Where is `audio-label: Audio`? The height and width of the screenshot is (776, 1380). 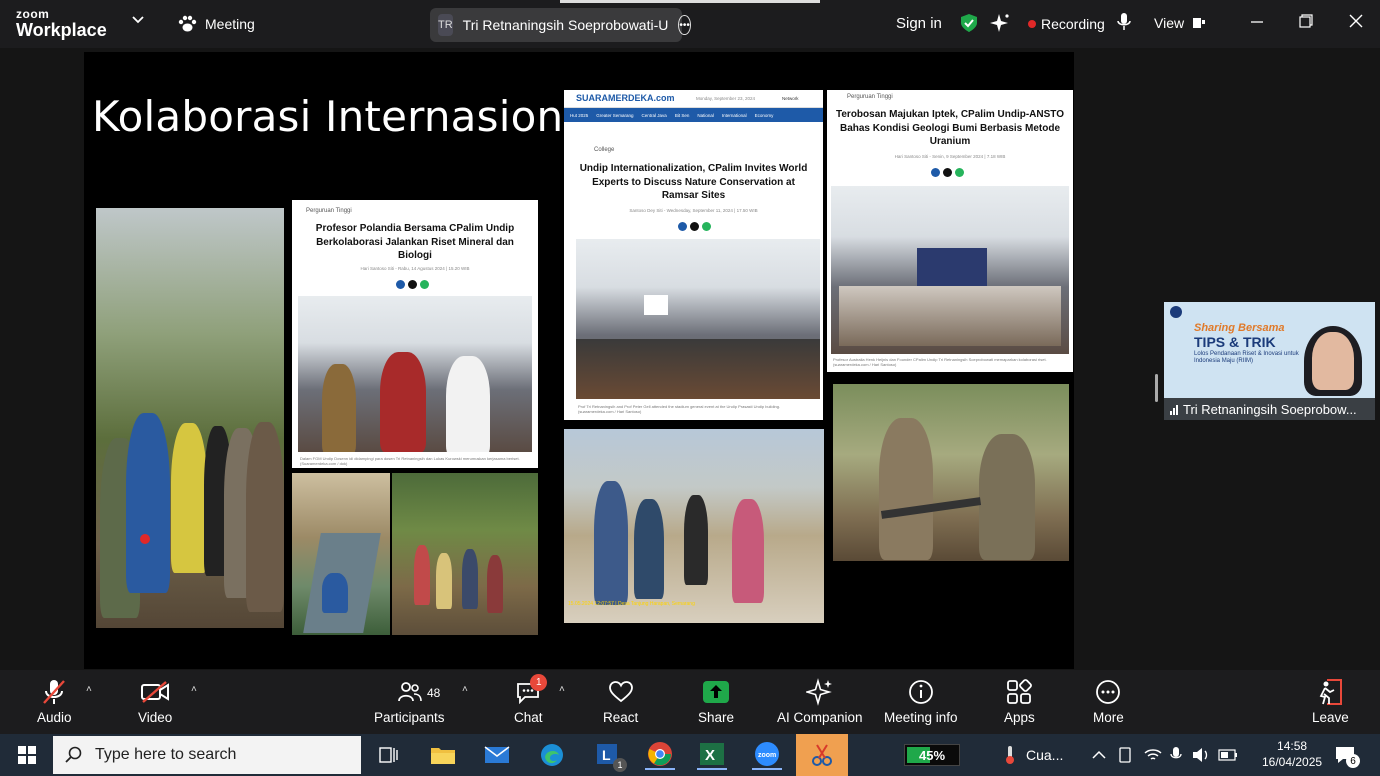
audio-label: Audio is located at coordinates (54, 717).